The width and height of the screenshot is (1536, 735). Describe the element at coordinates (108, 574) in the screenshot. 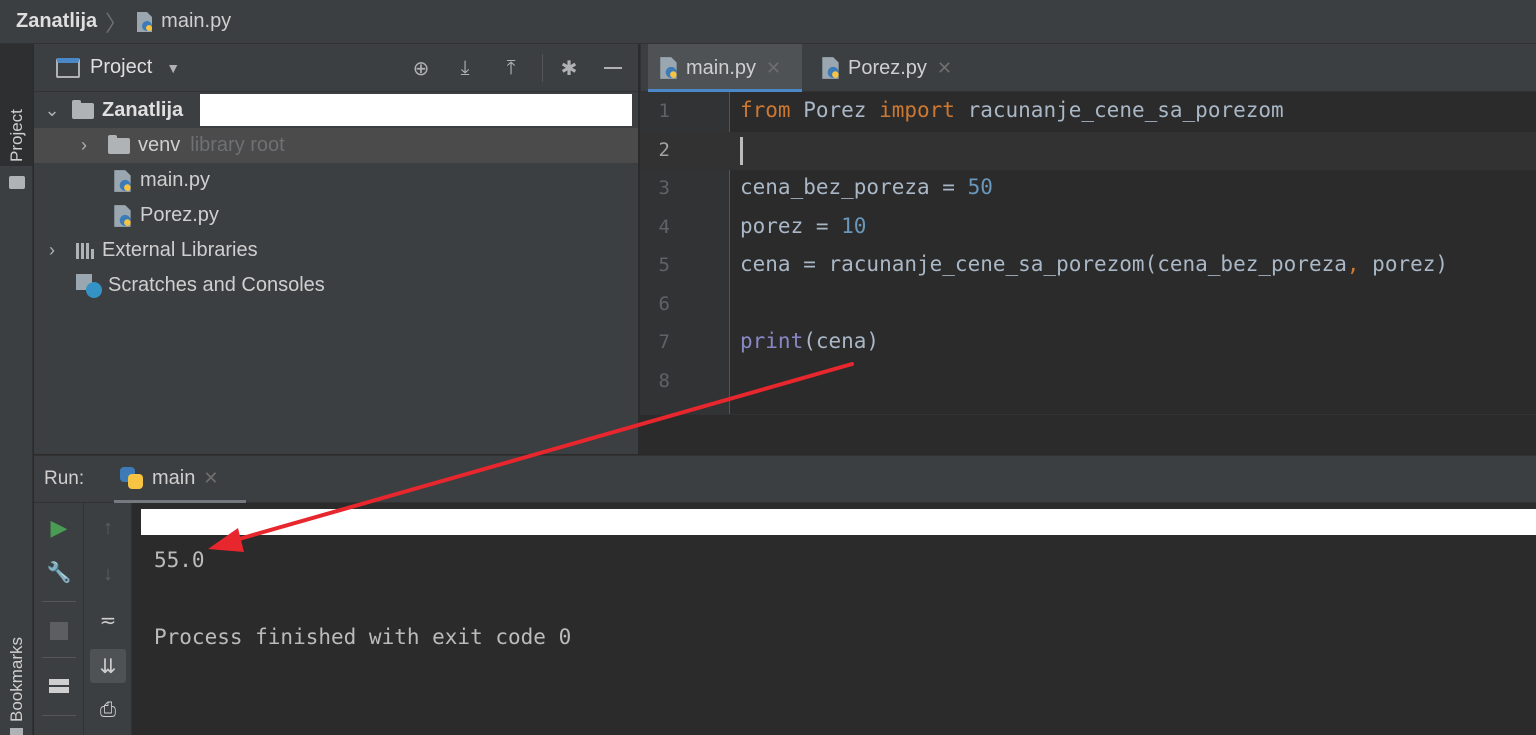

I see `arrow-down-icon: ↓` at that location.